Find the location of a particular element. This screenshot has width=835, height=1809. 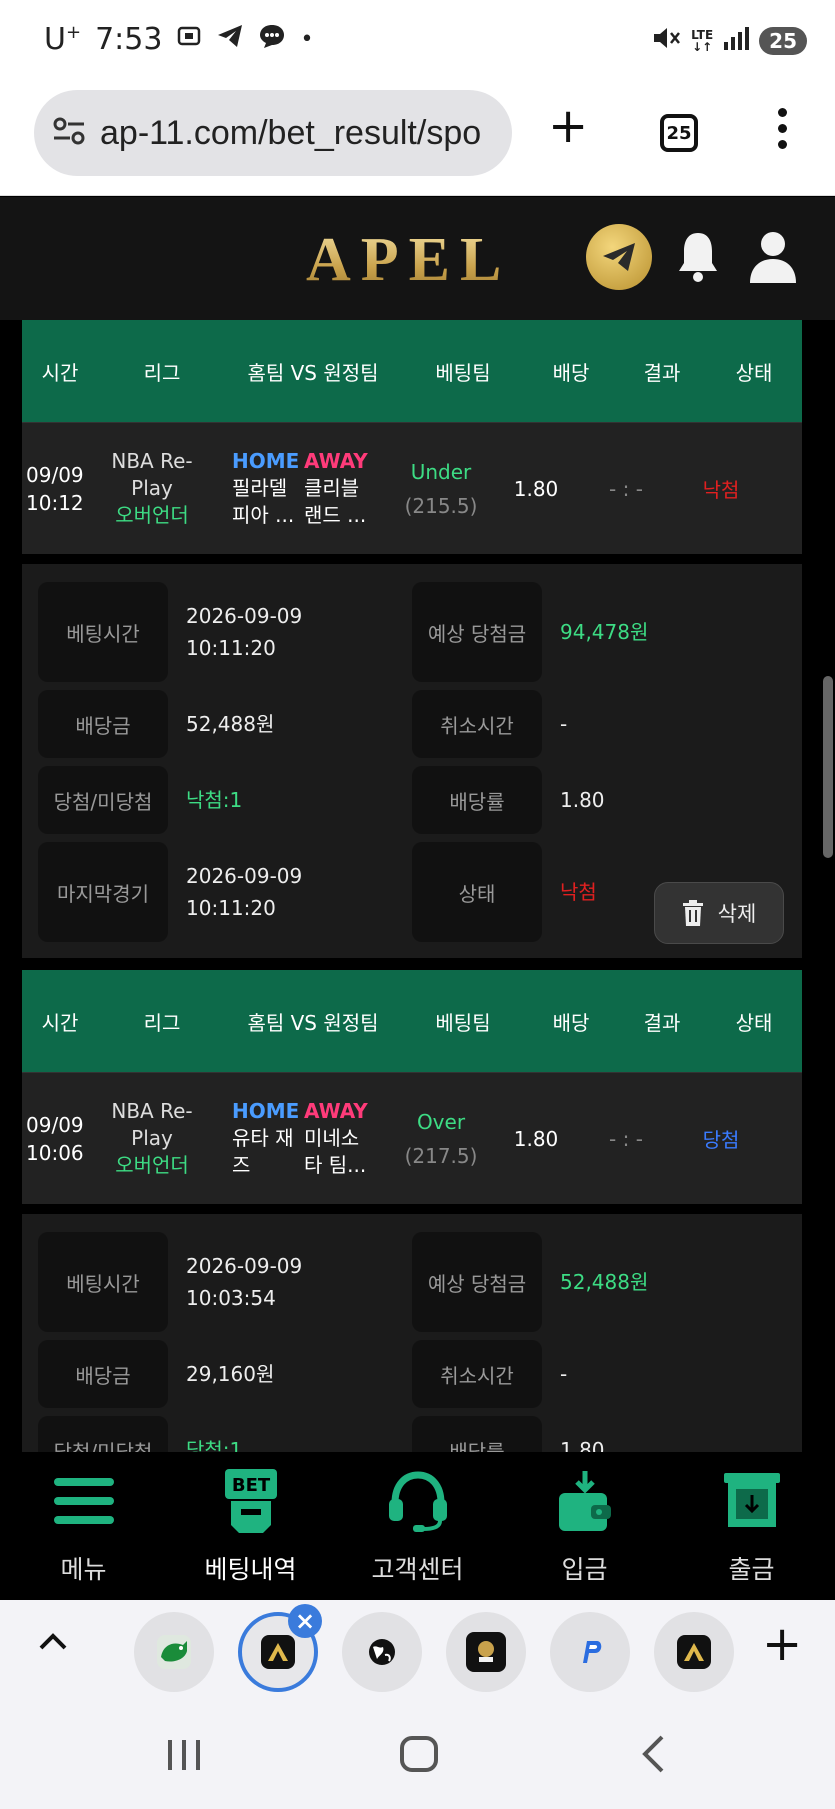

browser-toolbar: ap-11.com/bet_result/spo + 25 is located at coordinates (417, 138).